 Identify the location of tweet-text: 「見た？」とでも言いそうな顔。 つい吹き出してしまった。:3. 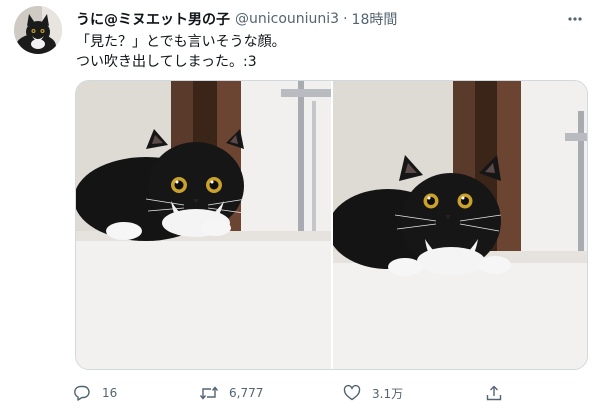
(326, 52).